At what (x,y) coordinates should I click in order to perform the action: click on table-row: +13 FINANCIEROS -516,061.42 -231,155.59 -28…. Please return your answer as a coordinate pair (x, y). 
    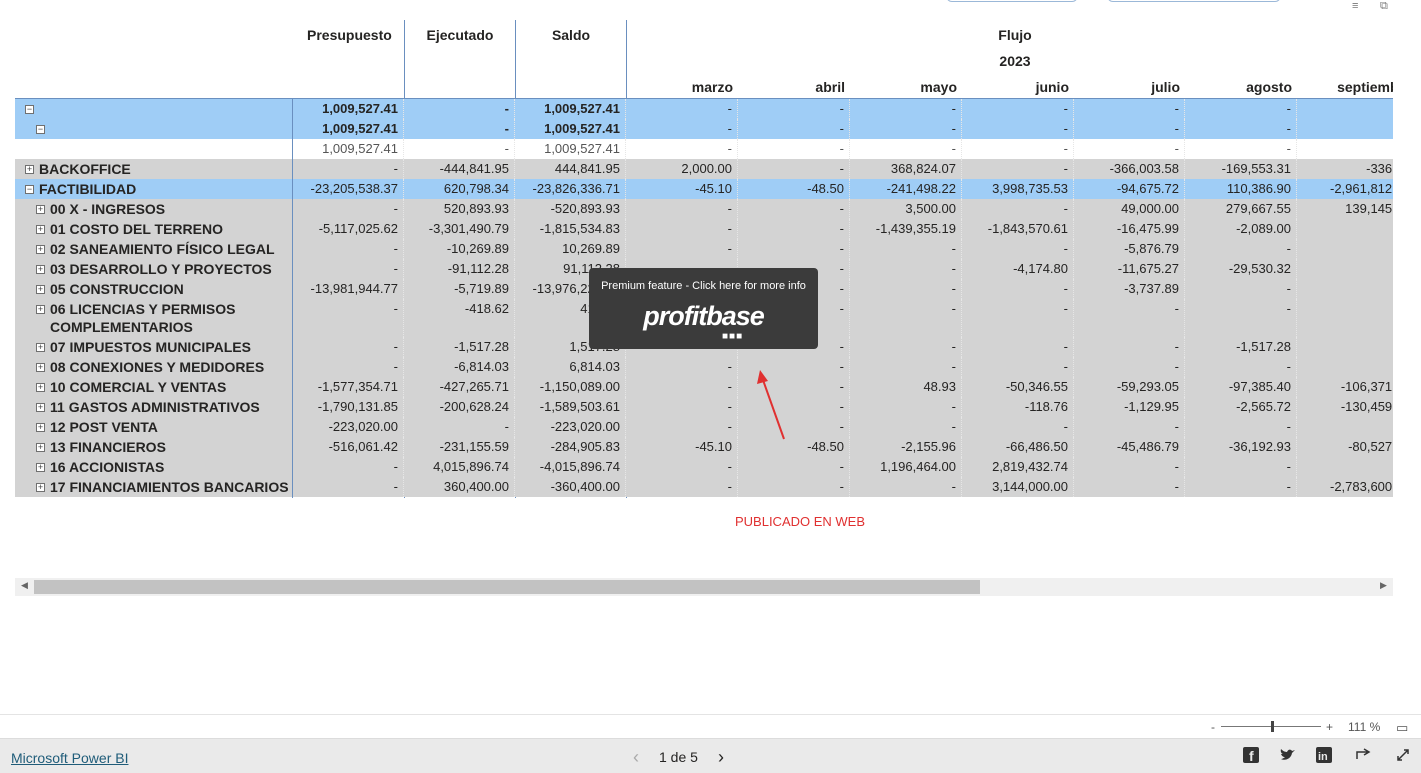
    Looking at the image, I should click on (704, 447).